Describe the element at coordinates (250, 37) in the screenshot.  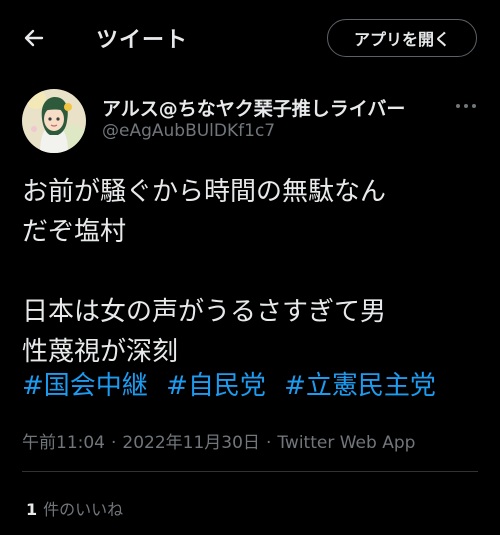
I see `top-bar: ツイート アプリを開く` at that location.